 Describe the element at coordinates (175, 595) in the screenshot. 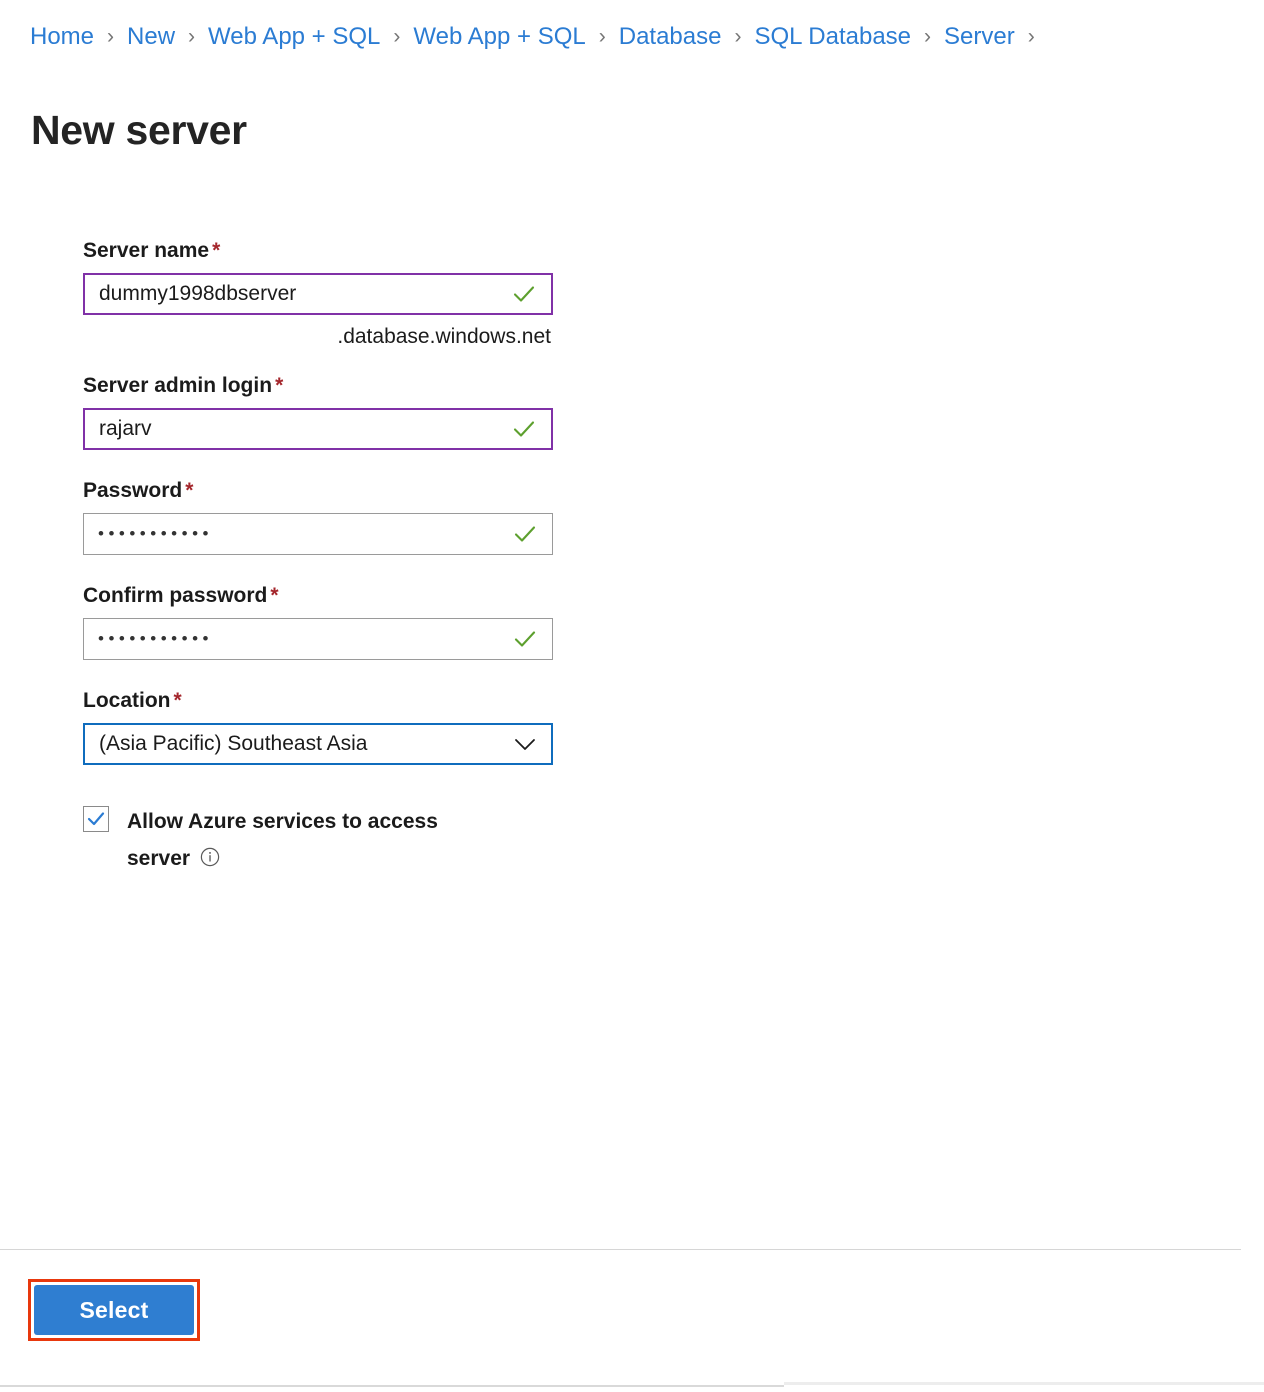

I see `confirm-password-label-text: Confirm password` at that location.